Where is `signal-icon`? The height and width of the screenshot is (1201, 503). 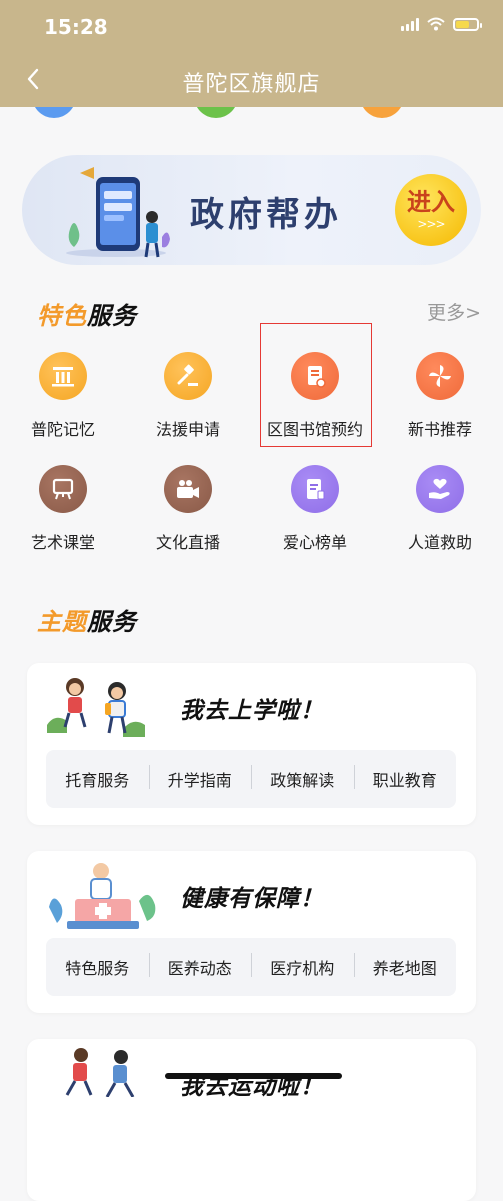
signal-icon is located at coordinates (410, 24).